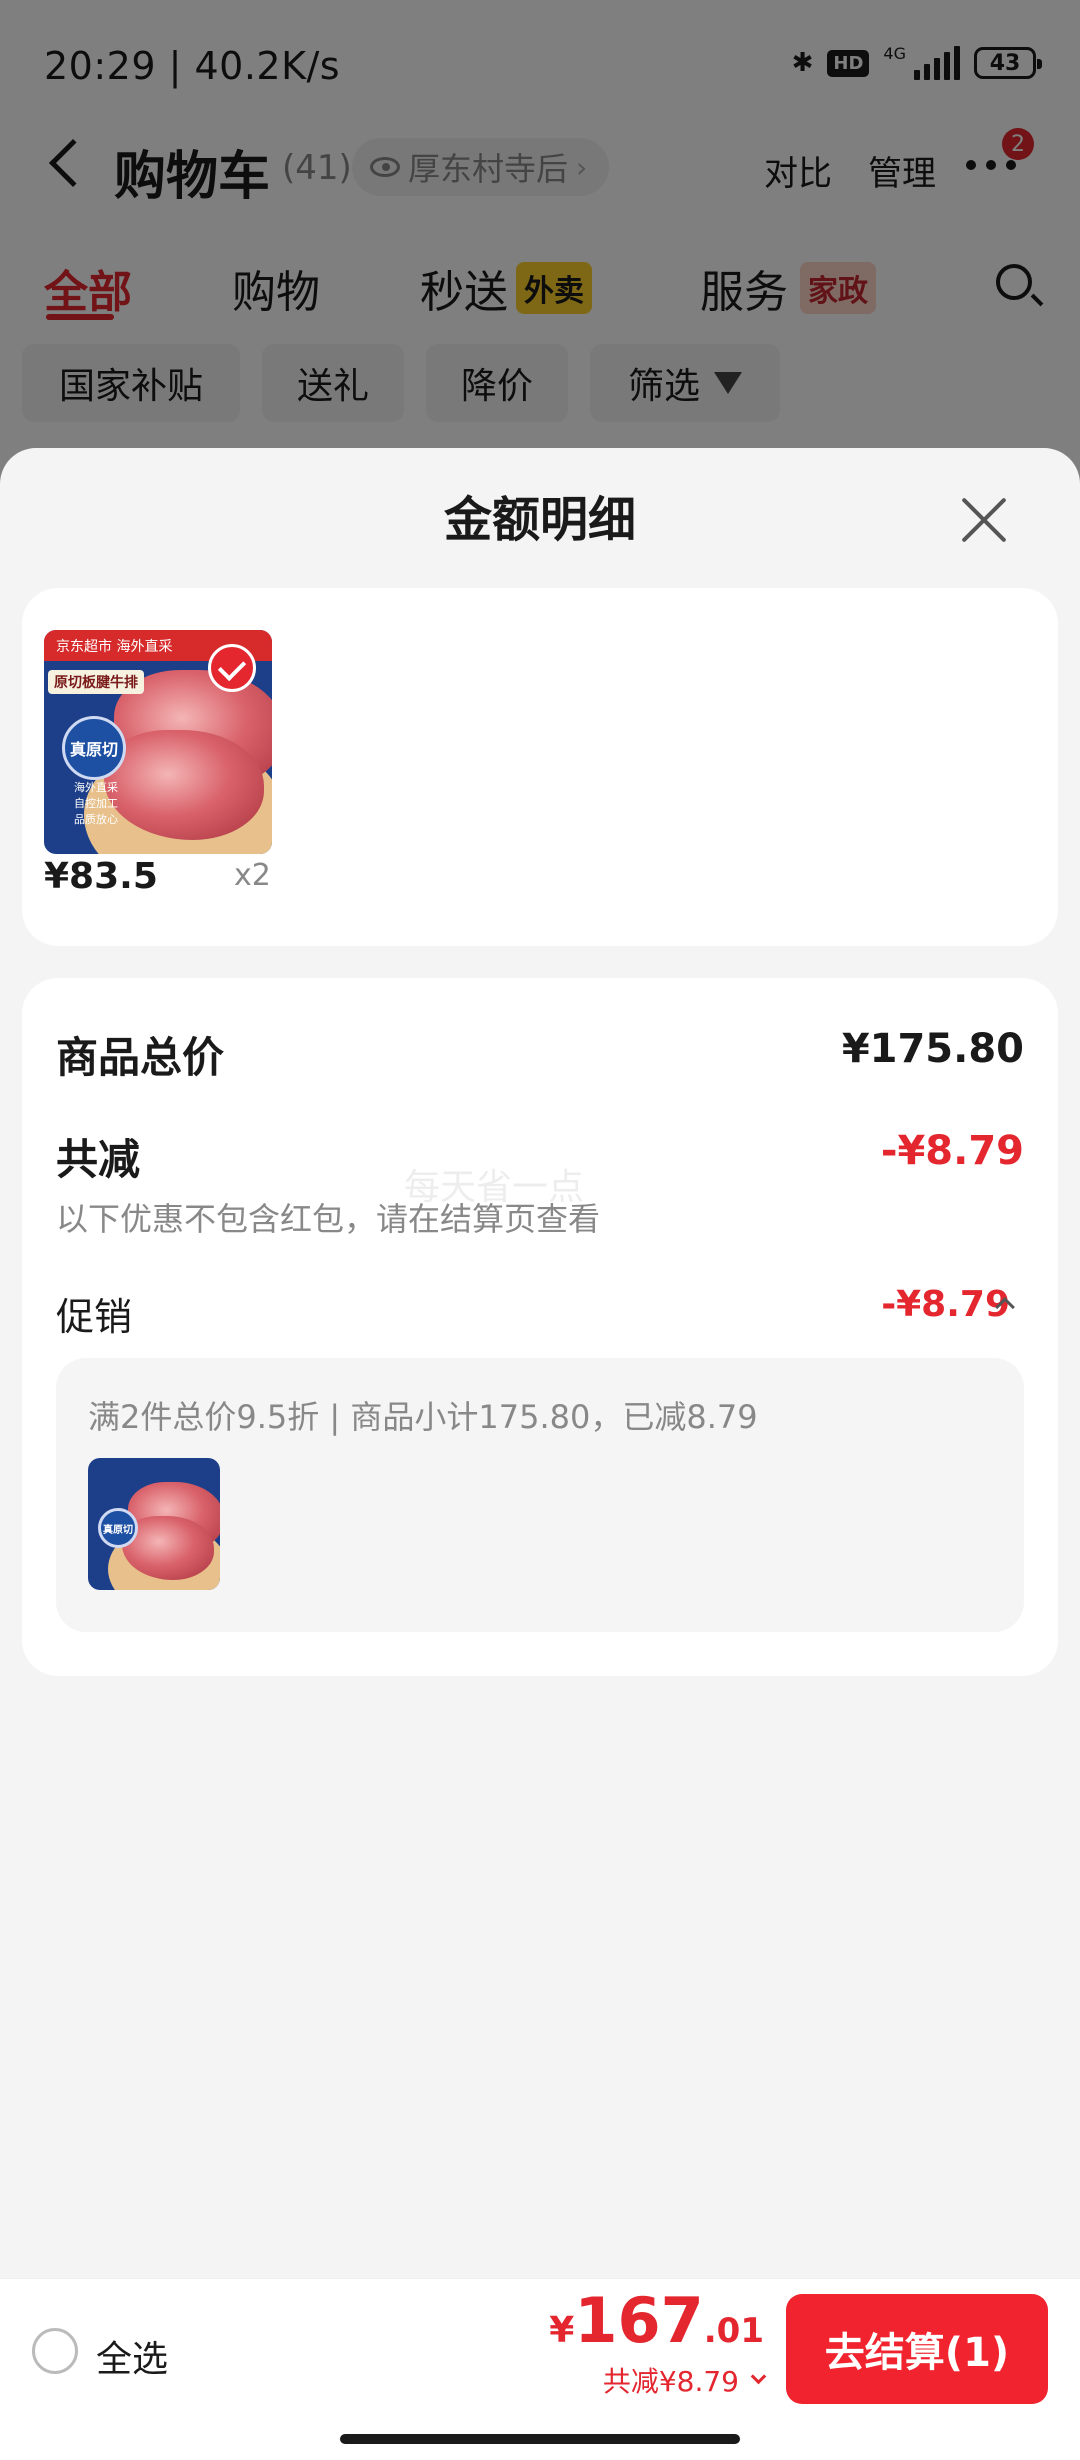 This screenshot has width=1080, height=2460. I want to click on total-discount: 共减¥8.79, so click(684, 2380).